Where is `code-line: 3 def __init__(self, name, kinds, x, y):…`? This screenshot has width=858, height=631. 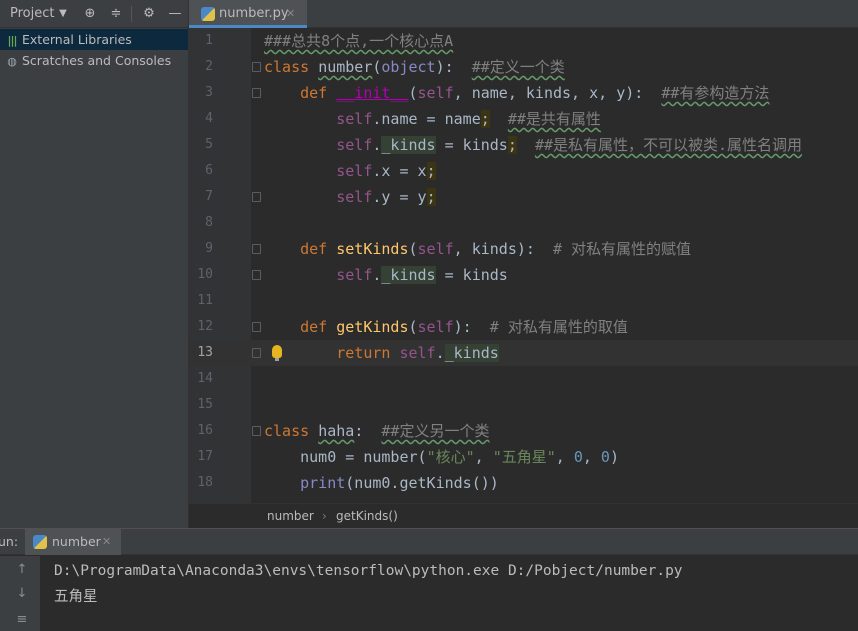 code-line: 3 def __init__(self, name, kinds, x, y):… is located at coordinates (523, 93).